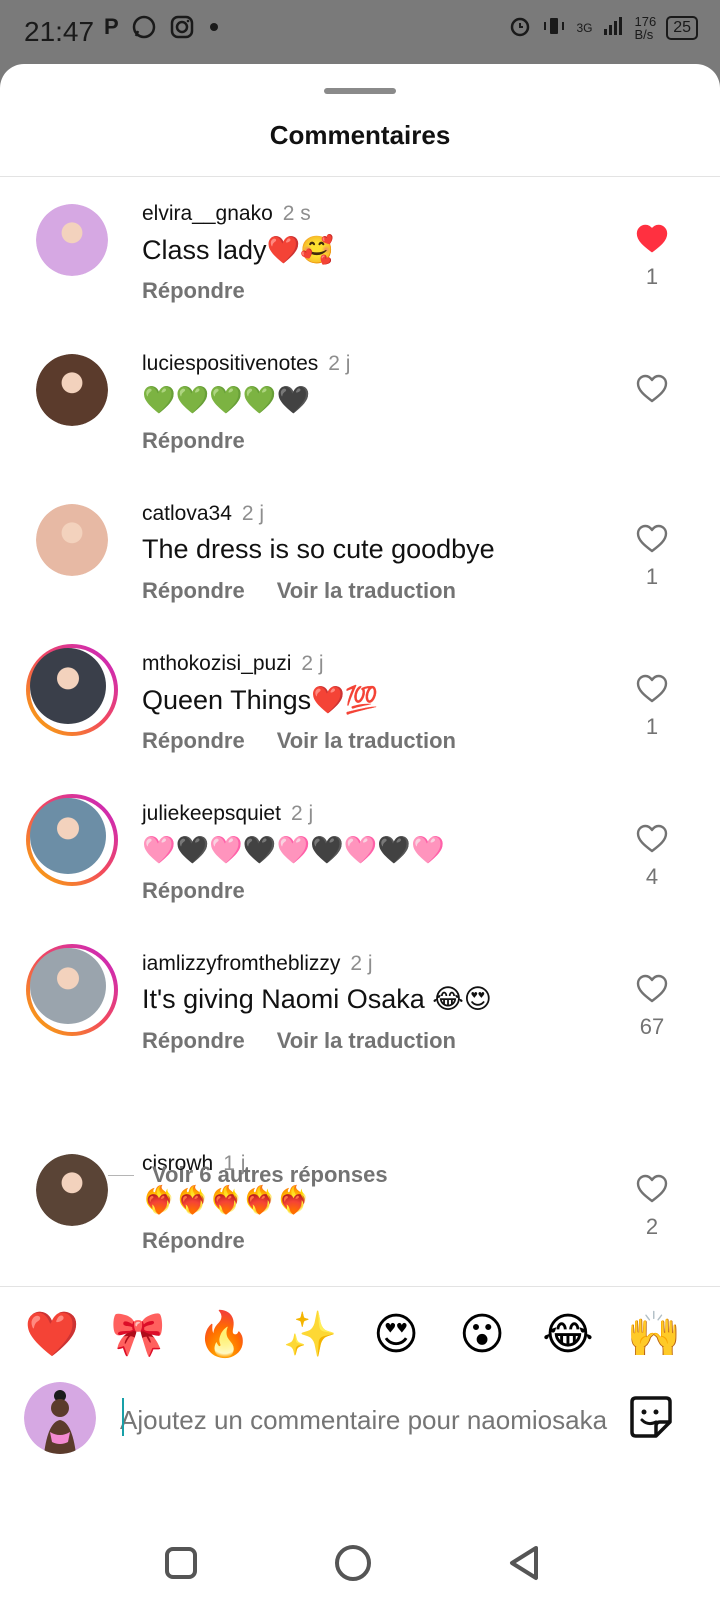 Image resolution: width=720 pixels, height=1600 pixels. What do you see at coordinates (182, 27) in the screenshot?
I see `instagram-icon` at bounding box center [182, 27].